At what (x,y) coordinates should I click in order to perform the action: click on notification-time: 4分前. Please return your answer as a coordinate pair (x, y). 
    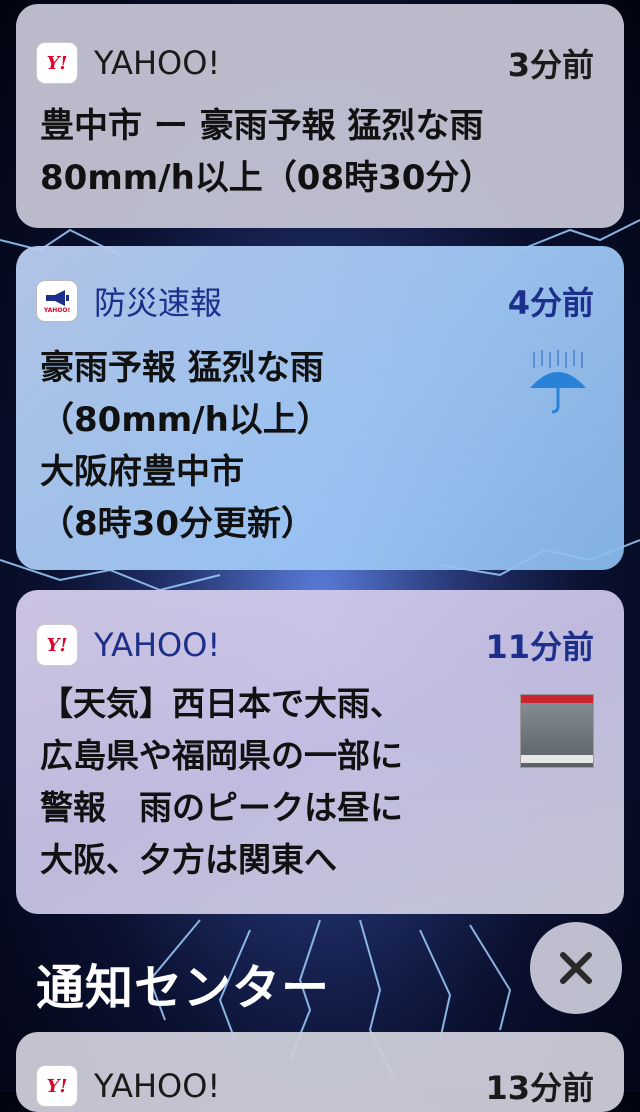
    Looking at the image, I should click on (550, 303).